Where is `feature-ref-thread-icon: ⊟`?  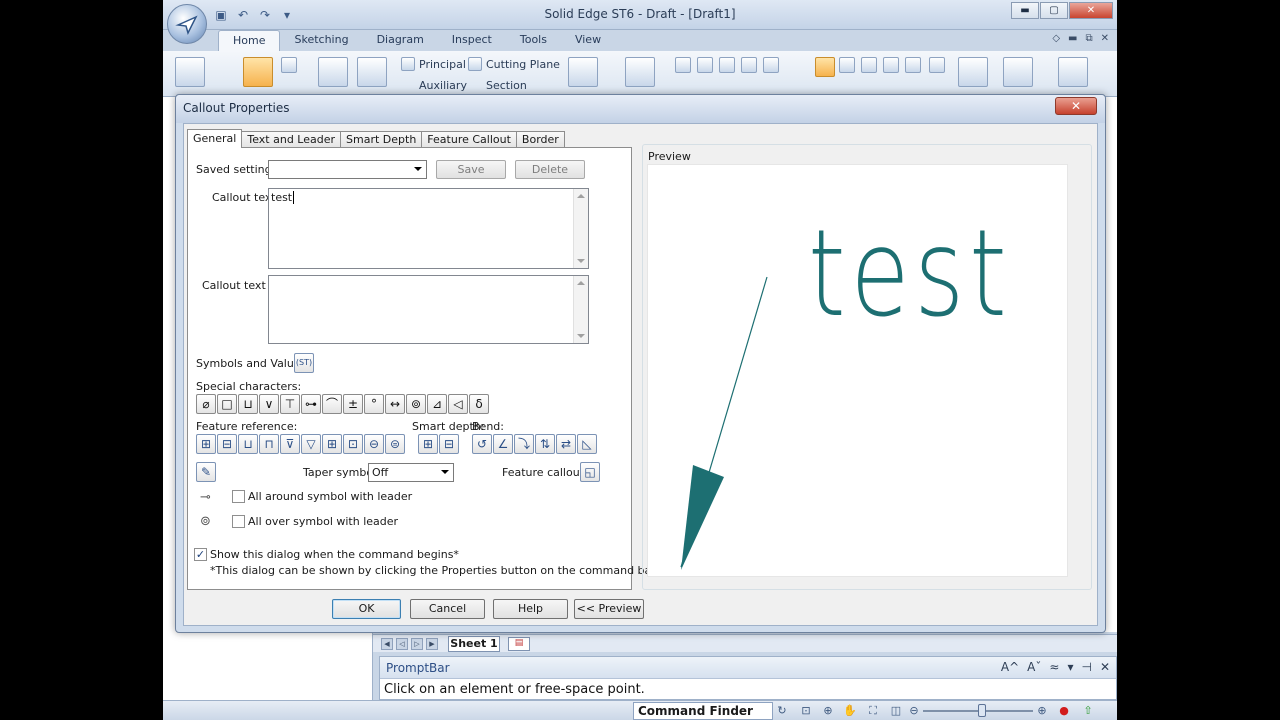 feature-ref-thread-icon: ⊟ is located at coordinates (227, 444).